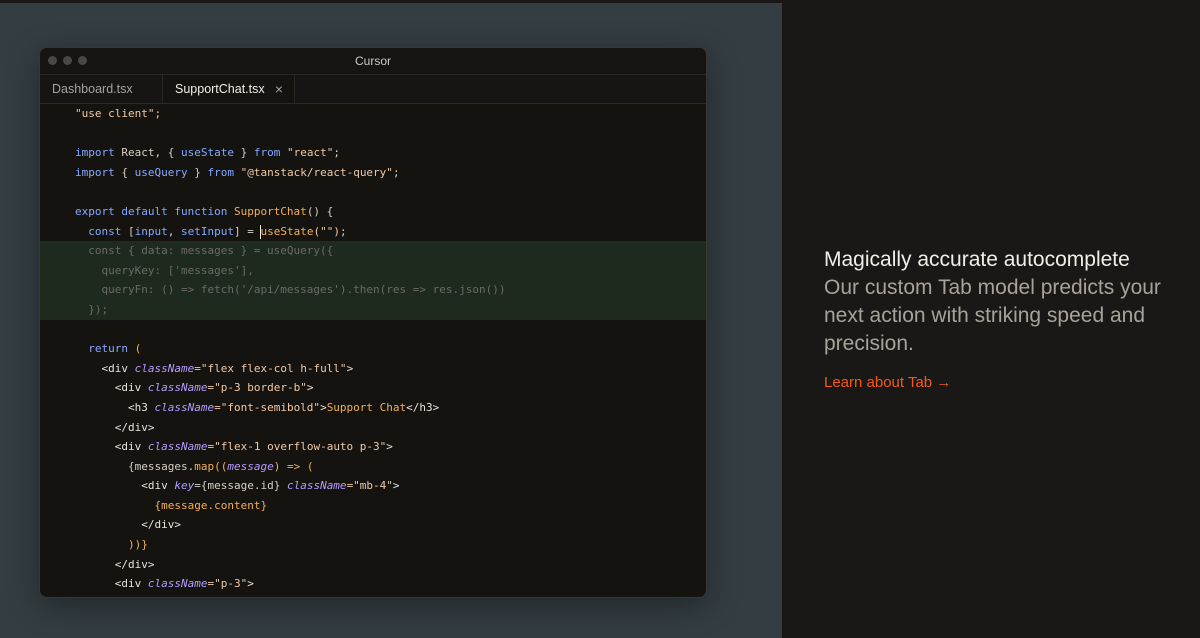 Image resolution: width=1200 pixels, height=638 pixels. What do you see at coordinates (227, 368) in the screenshot?
I see `code-line: <div className="flex flex-col h-full">` at bounding box center [227, 368].